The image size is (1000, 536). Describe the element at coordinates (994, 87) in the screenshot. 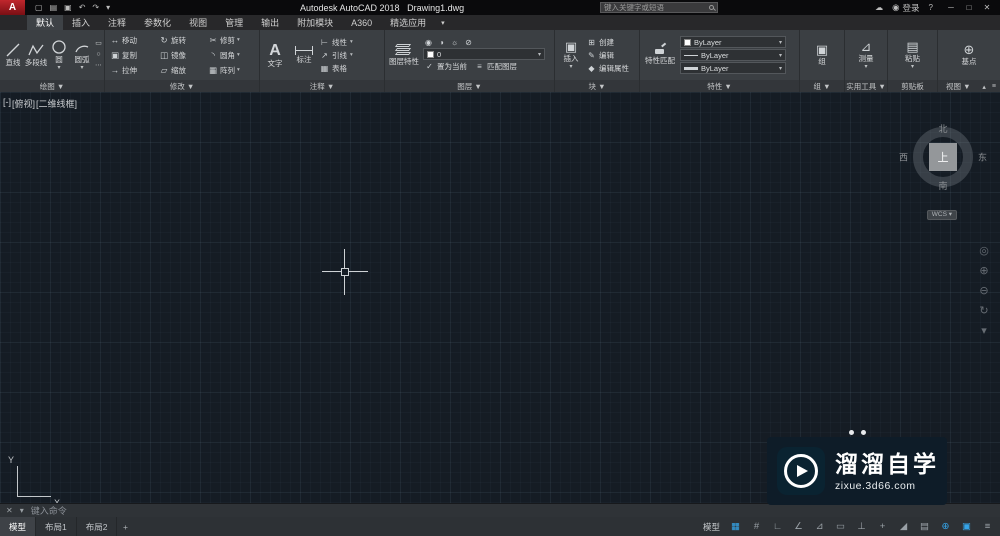

I see `ribbon-options-icon: ≡` at that location.